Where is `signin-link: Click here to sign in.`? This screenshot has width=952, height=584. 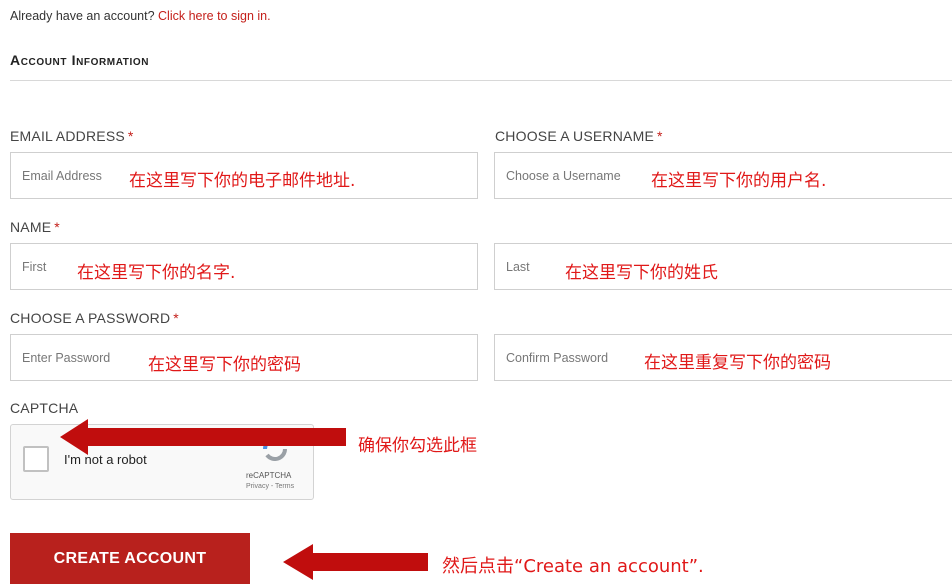 signin-link: Click here to sign in. is located at coordinates (214, 16).